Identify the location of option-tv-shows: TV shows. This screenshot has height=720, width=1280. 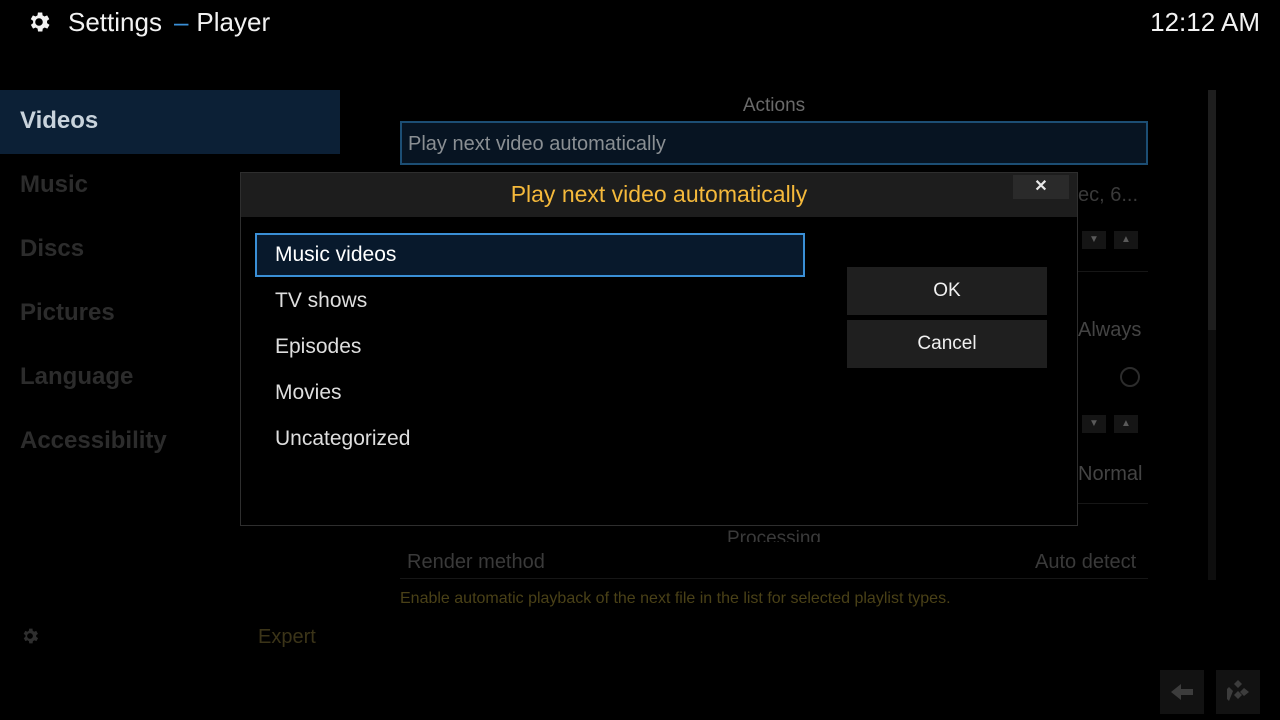
(530, 301).